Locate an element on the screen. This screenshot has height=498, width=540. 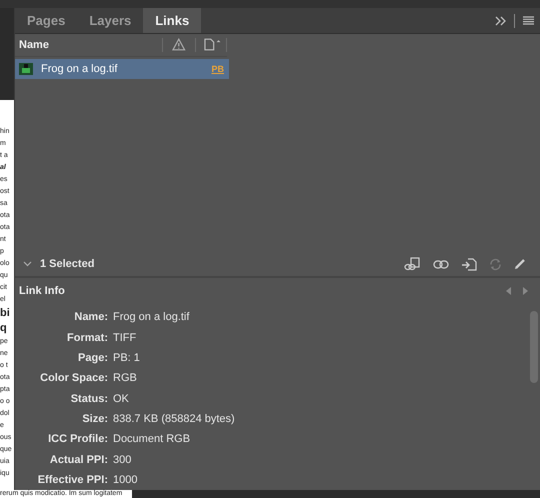
field-label: Color Space: is located at coordinates (74, 378).